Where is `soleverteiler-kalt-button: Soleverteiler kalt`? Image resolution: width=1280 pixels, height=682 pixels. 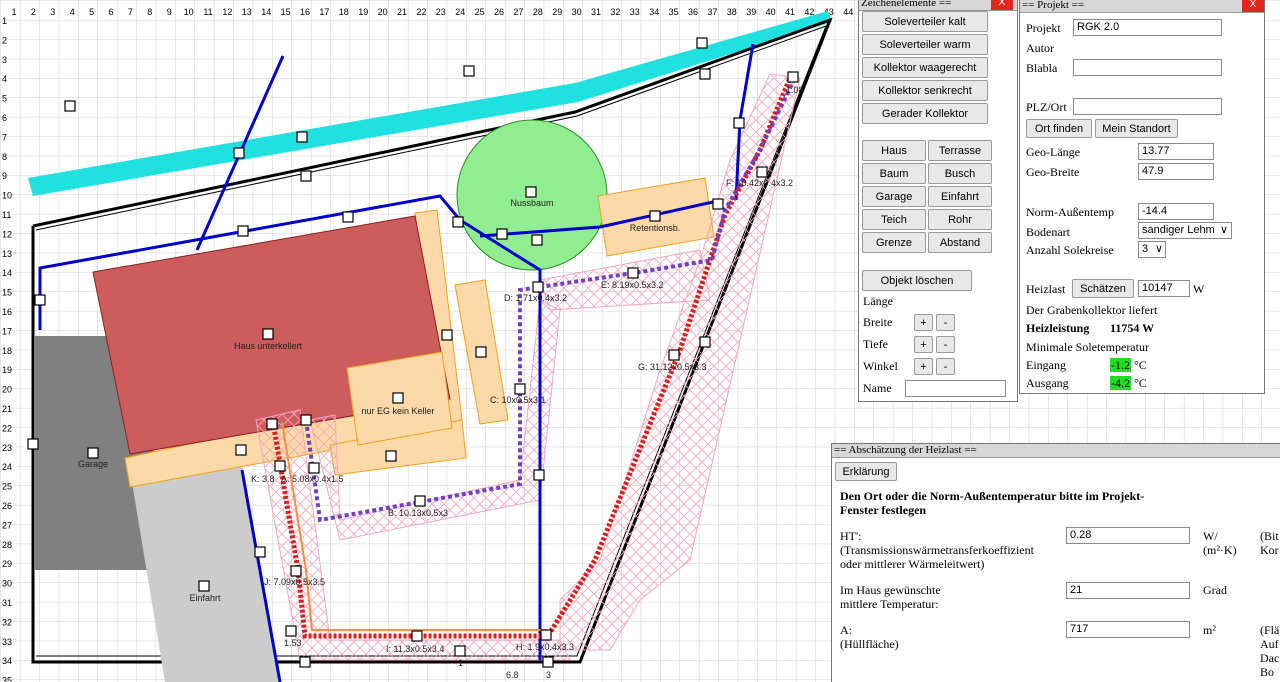
soleverteiler-kalt-button: Soleverteiler kalt is located at coordinates (925, 21).